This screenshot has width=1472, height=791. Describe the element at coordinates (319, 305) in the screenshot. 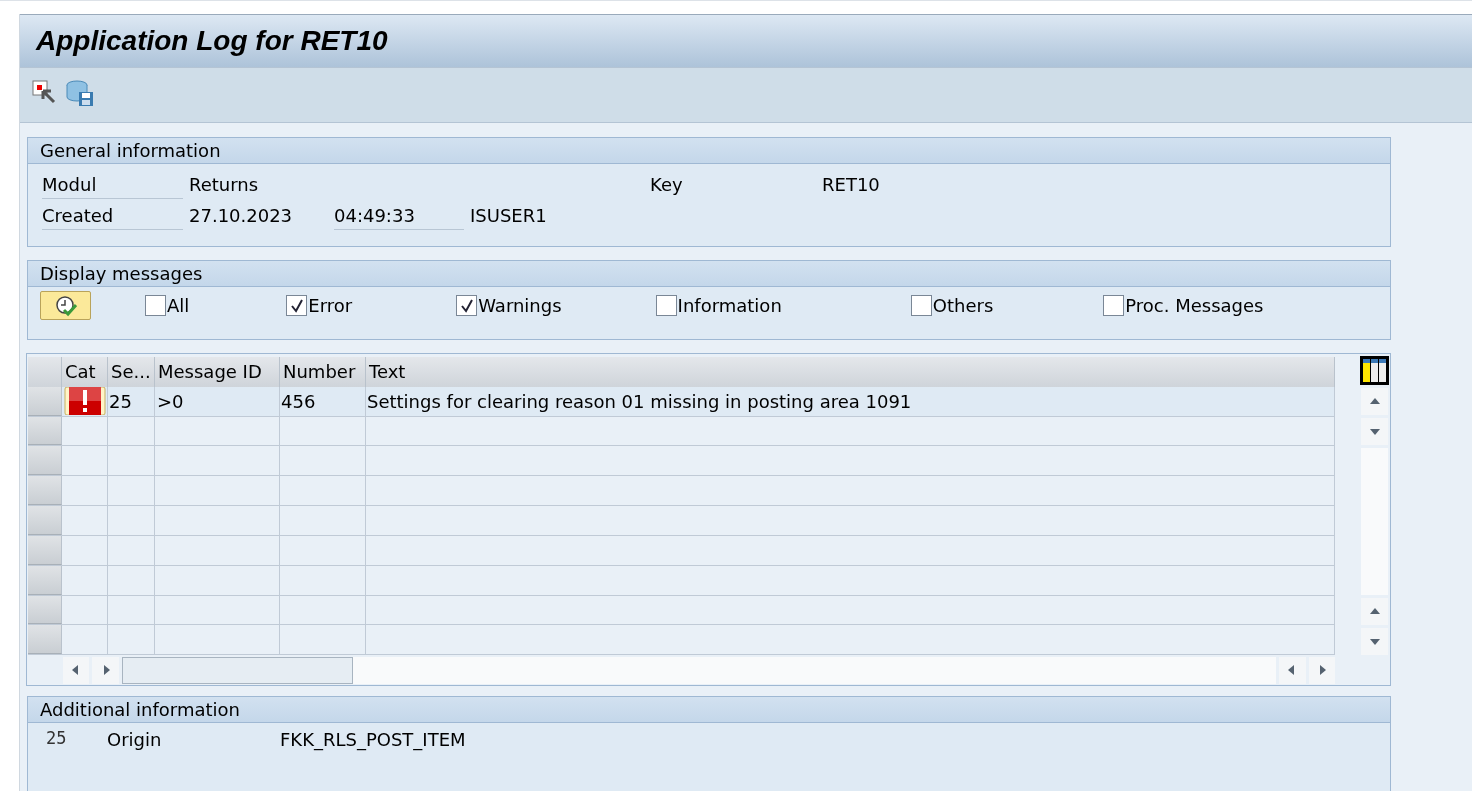

I see `filter-checkbox: Error` at that location.